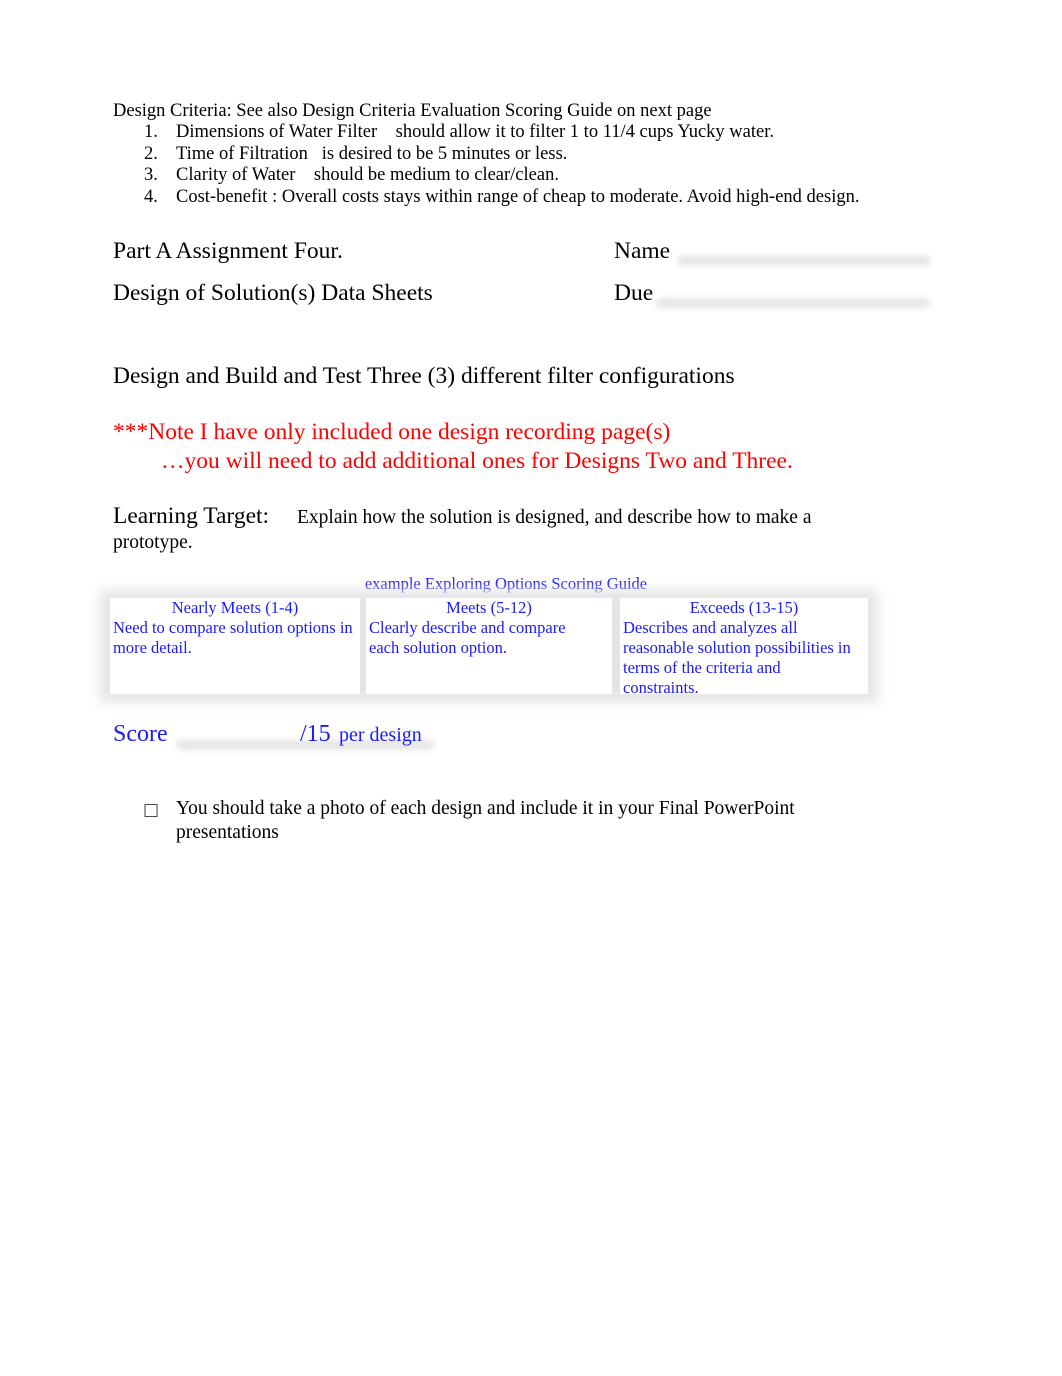  Describe the element at coordinates (642, 251) in the screenshot. I see `name-label: Name` at that location.